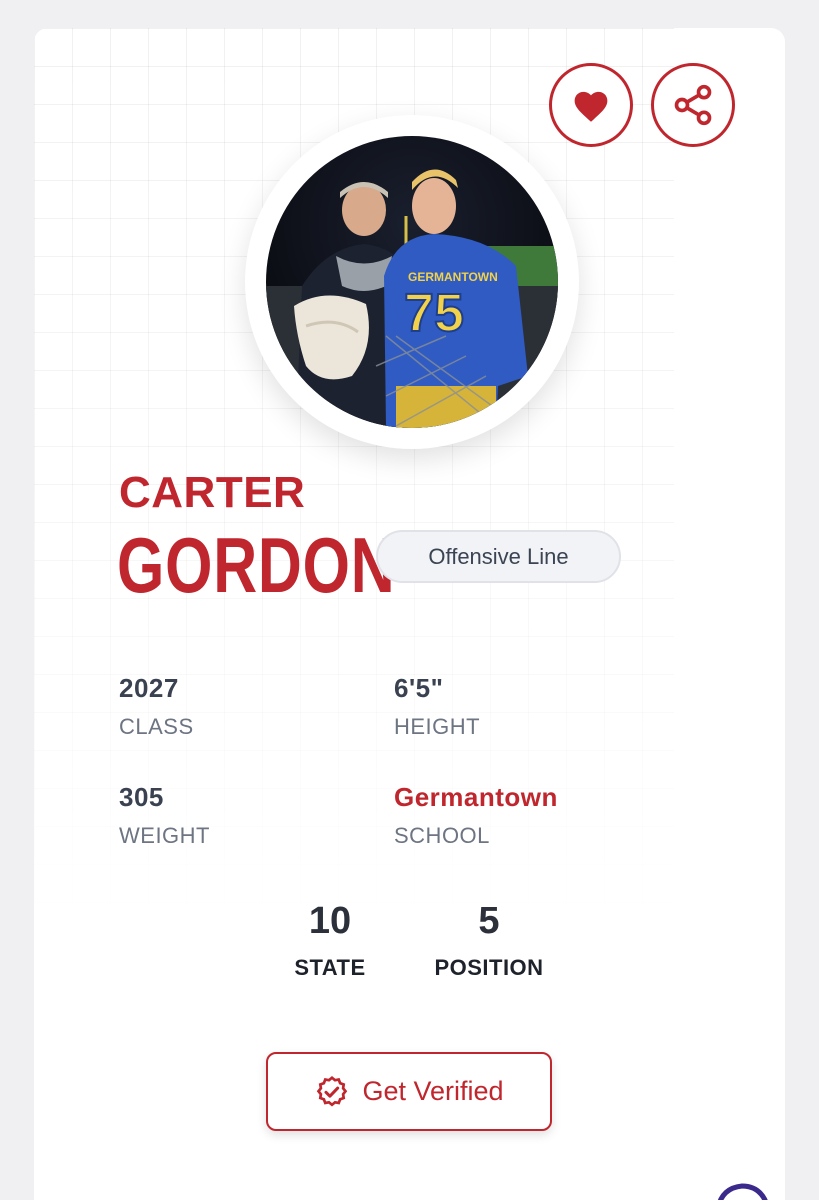  I want to click on stat-school: Germantown SCHOOL, so click(476, 815).